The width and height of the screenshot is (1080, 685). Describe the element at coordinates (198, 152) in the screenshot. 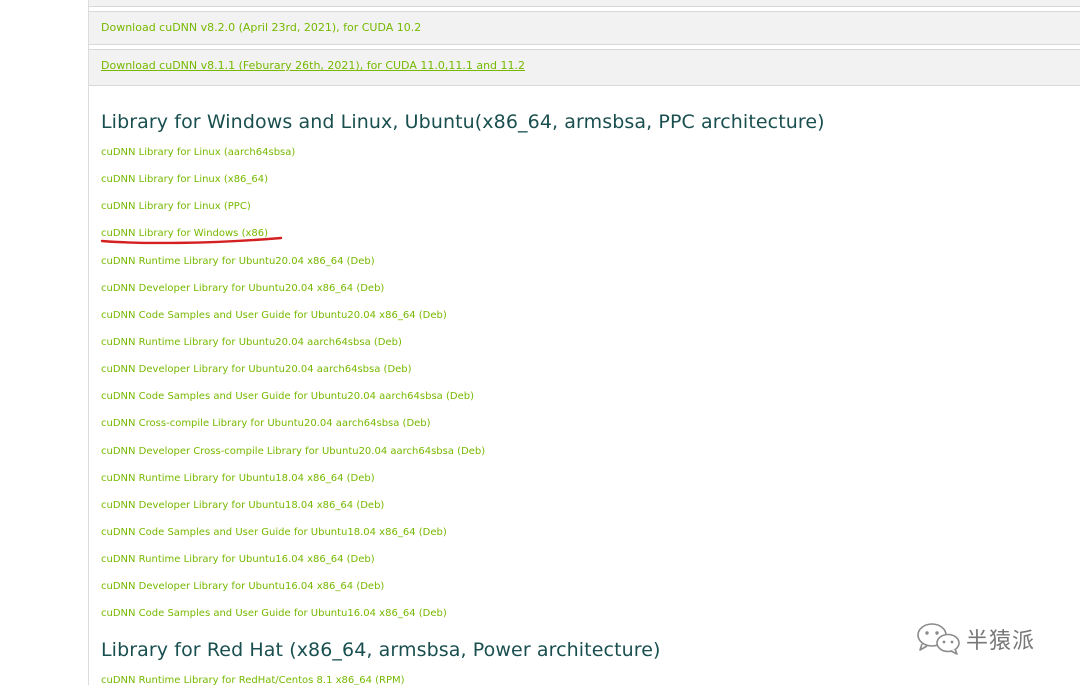

I see `library-download-link: cuDNN Library for Linux (aarch64sbsa)` at that location.